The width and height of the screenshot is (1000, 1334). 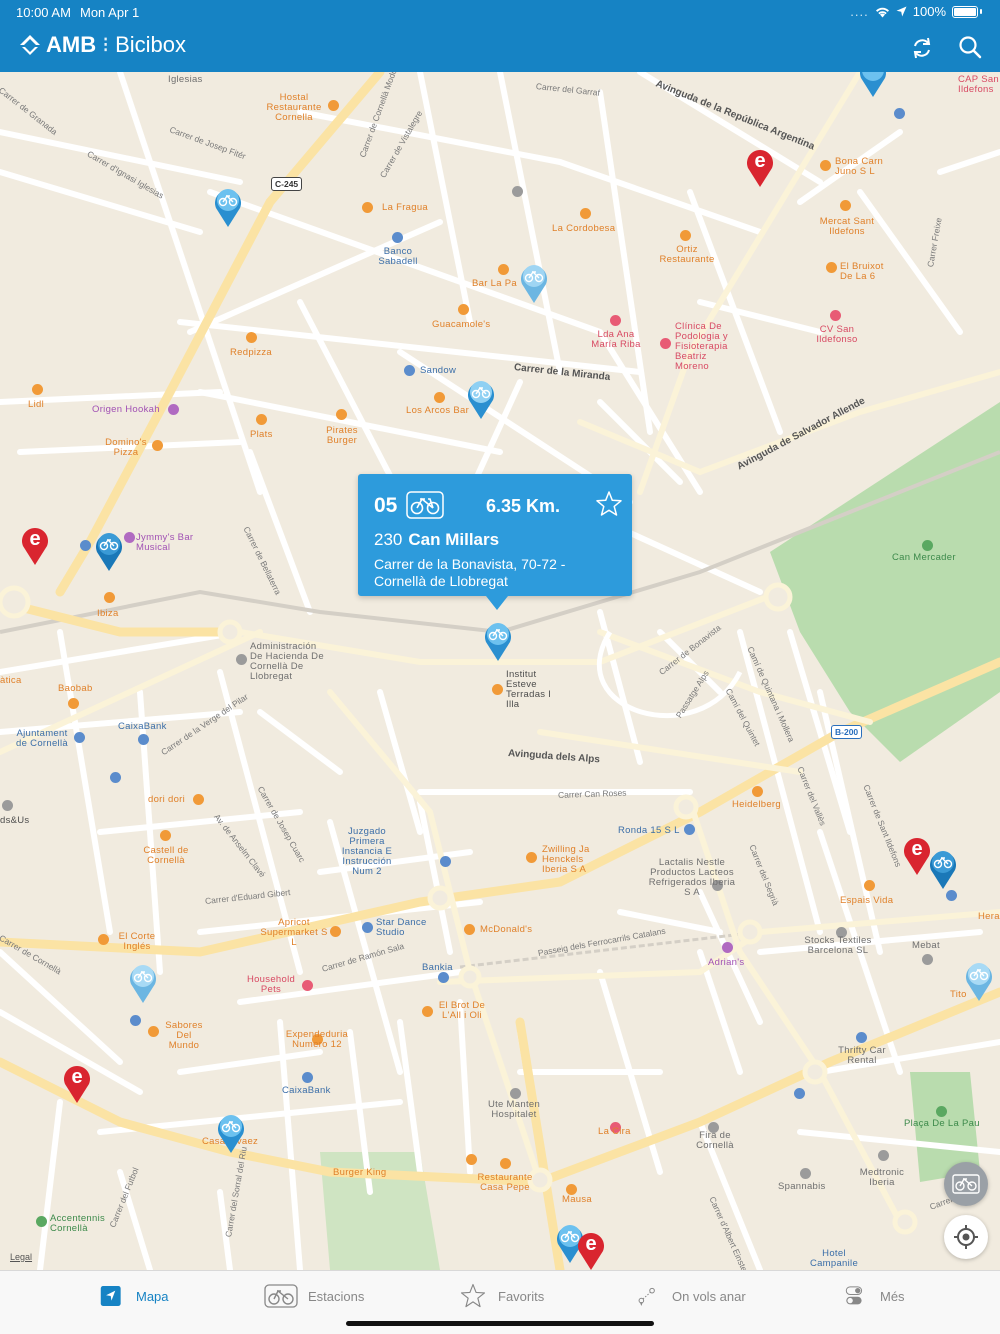 I want to click on amb-logo-icon, so click(x=30, y=45).